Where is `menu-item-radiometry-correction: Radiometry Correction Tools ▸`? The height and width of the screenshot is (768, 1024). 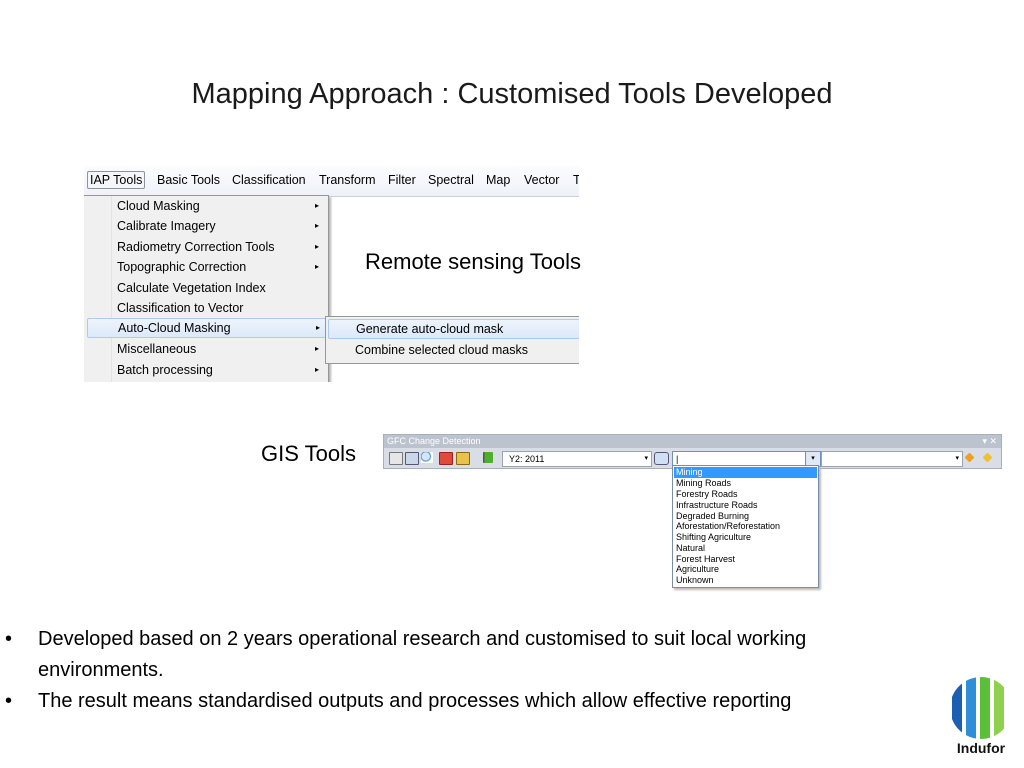
menu-item-radiometry-correction: Radiometry Correction Tools ▸ is located at coordinates (206, 247).